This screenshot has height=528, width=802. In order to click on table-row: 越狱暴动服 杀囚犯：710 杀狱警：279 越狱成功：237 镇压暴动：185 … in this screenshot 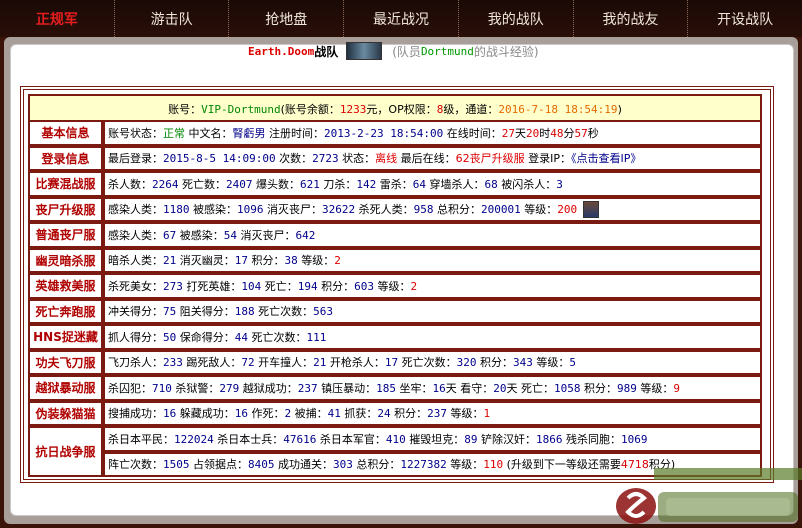, I will do `click(395, 388)`.